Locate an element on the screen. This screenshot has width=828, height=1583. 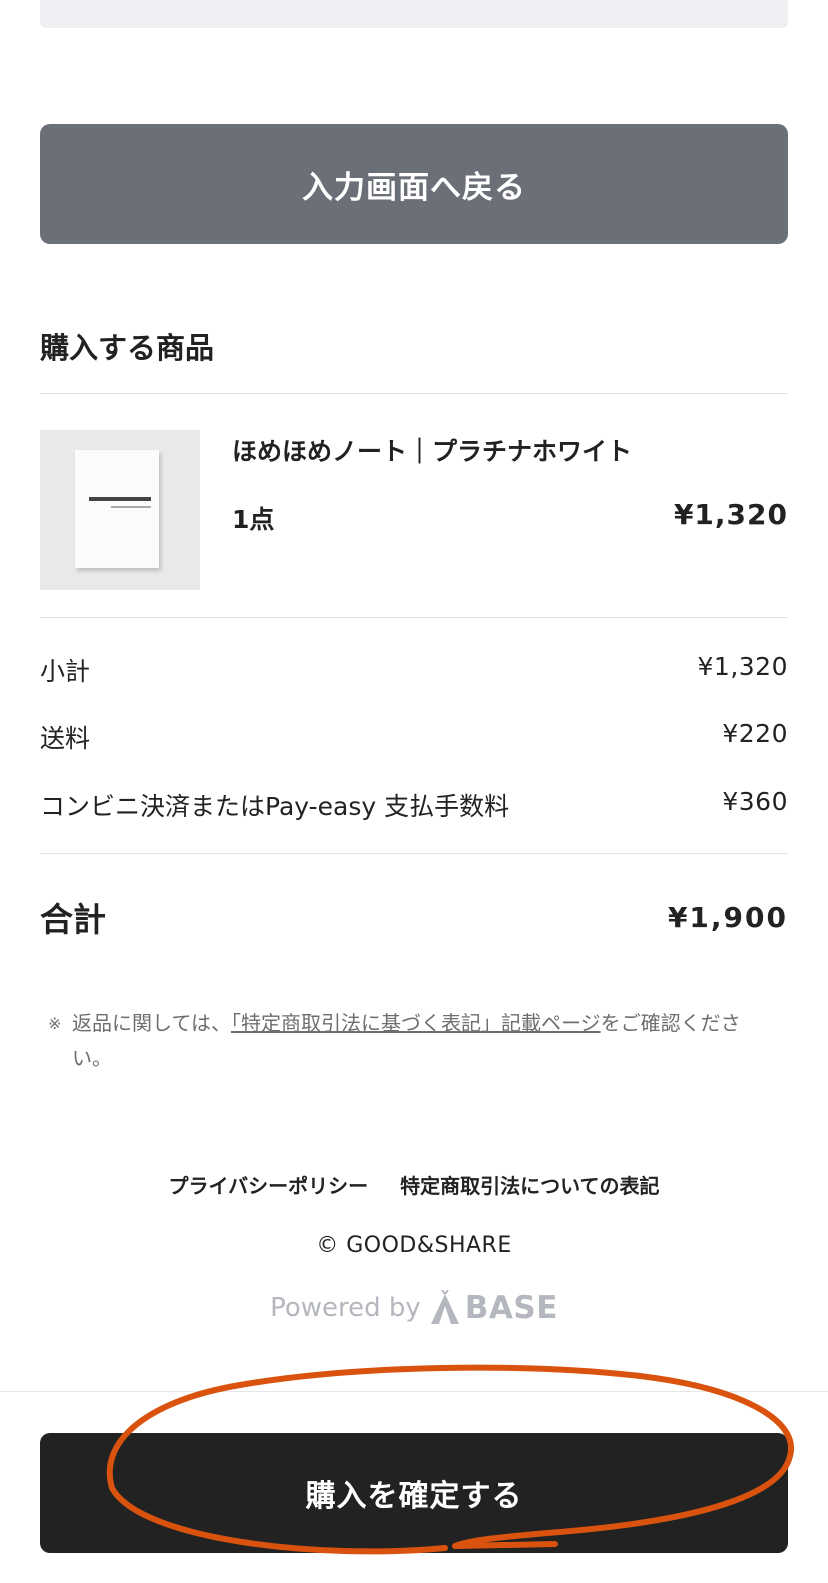
copyright: © GOOD&SHARE is located at coordinates (414, 1245).